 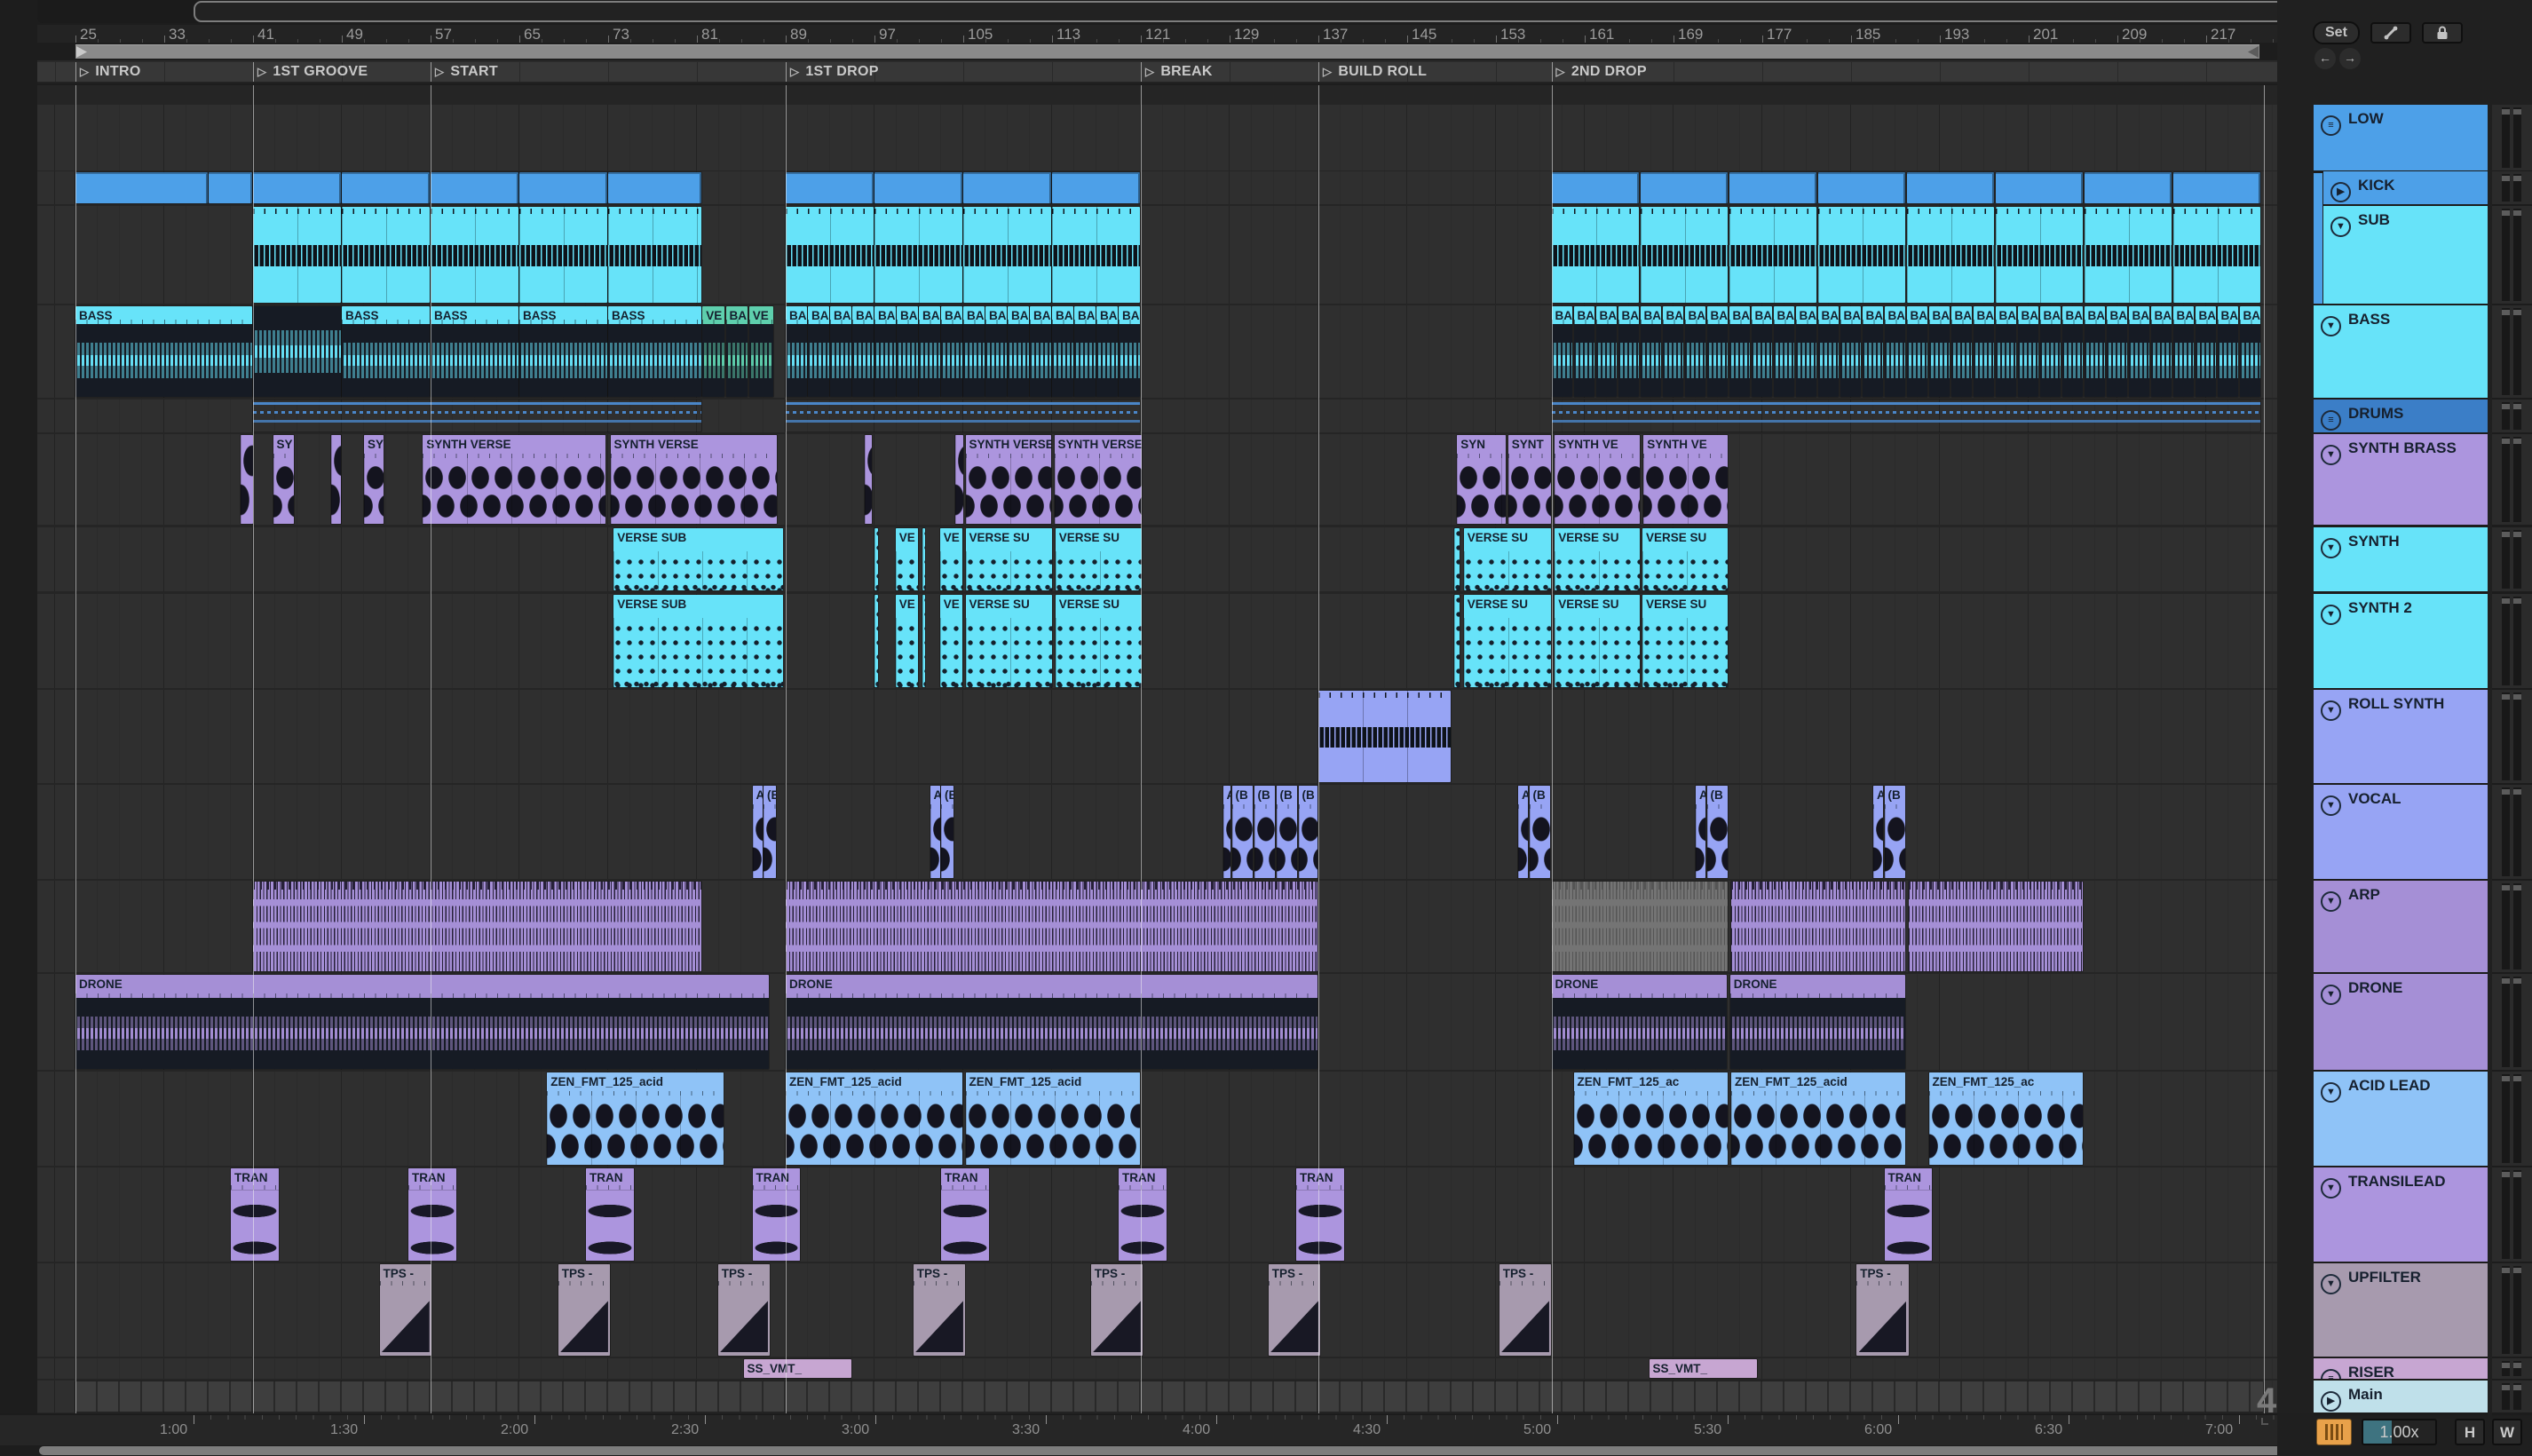 What do you see at coordinates (832, 72) in the screenshot?
I see `locator-1st-drop: ▷ 1ST DROP` at bounding box center [832, 72].